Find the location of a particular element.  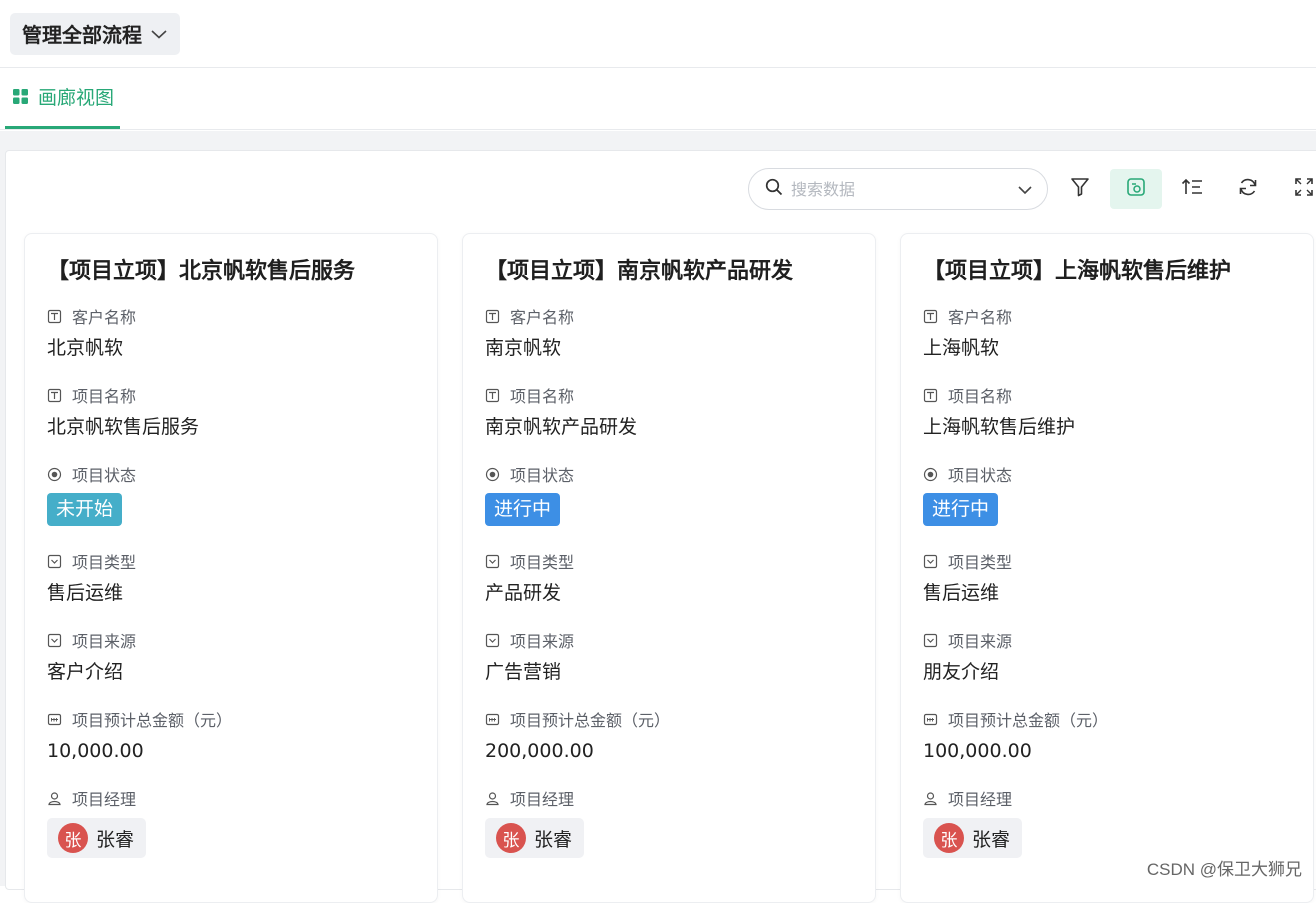

customer-value: 北京帆软 is located at coordinates (242, 348).